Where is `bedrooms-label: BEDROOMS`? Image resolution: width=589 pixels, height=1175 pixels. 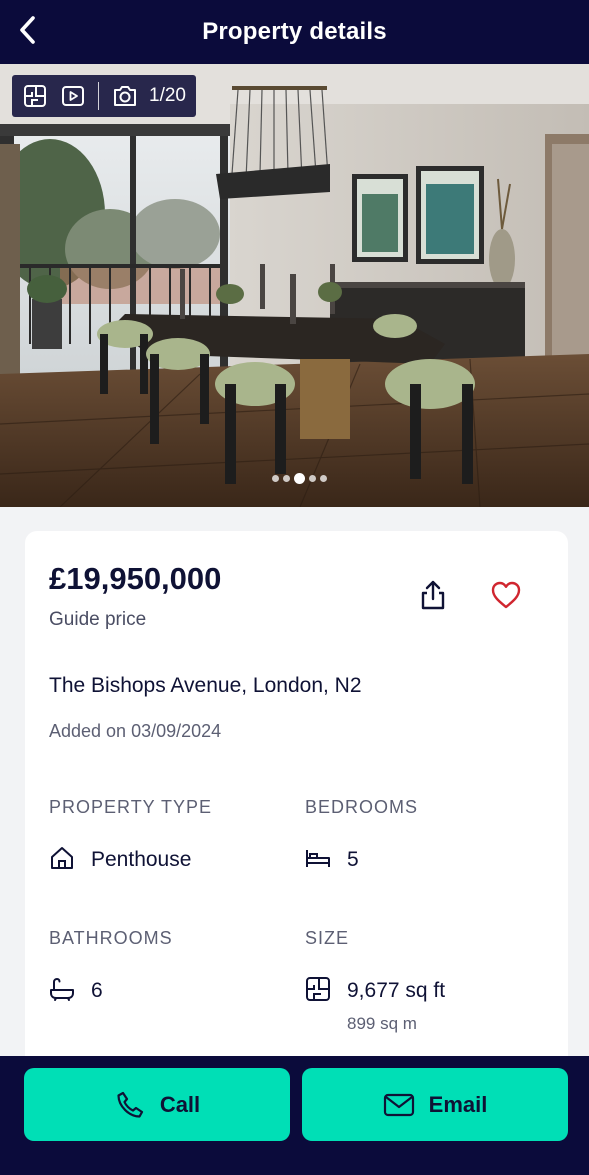
bedrooms-label: BEDROOMS is located at coordinates (362, 807).